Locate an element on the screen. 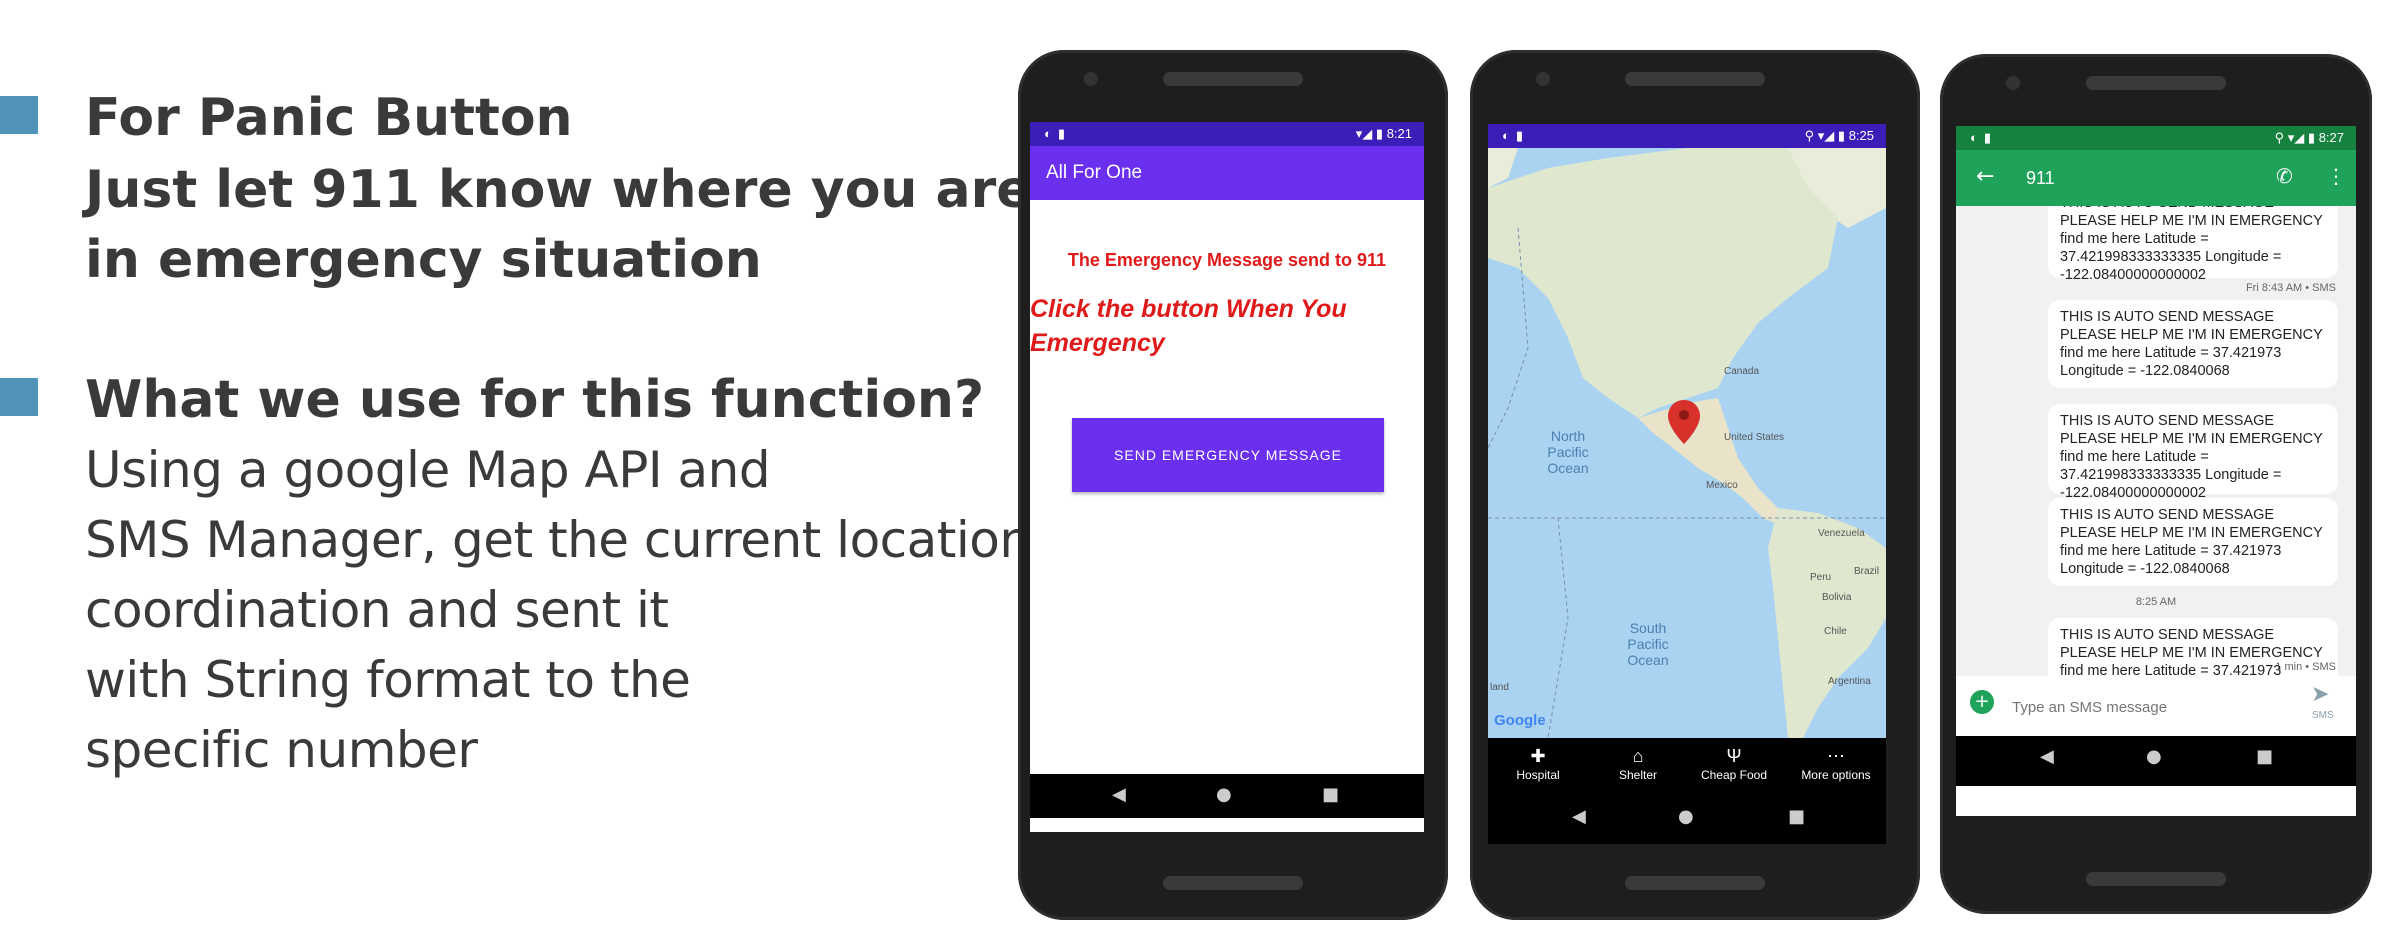 This screenshot has height=926, width=2386. body-line-1: Using a google Map API and is located at coordinates (428, 470).